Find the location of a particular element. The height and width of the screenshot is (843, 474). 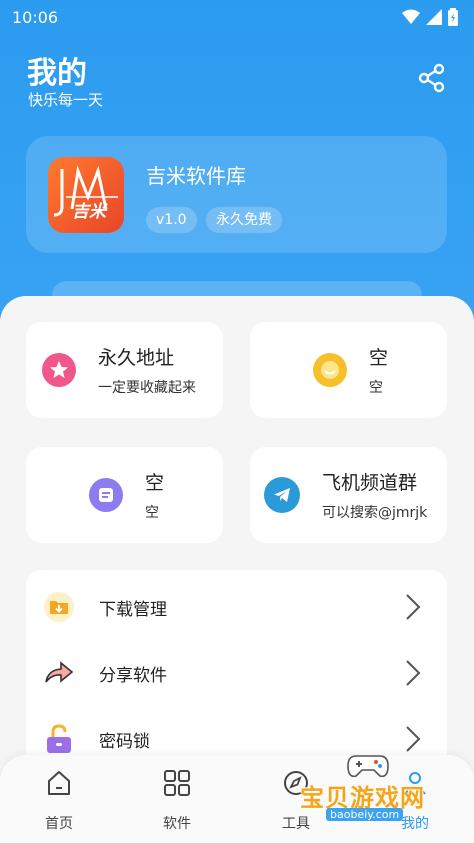

status-time: 10:06 is located at coordinates (35, 17).